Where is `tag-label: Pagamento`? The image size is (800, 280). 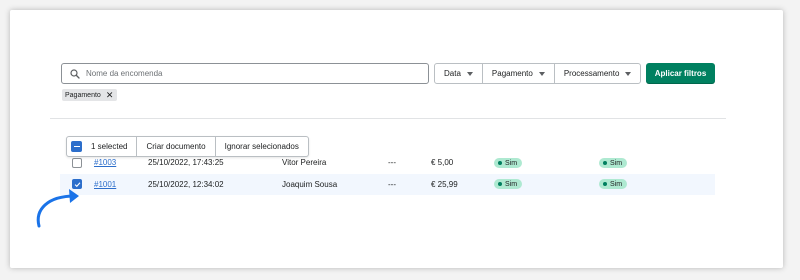 tag-label: Pagamento is located at coordinates (83, 95).